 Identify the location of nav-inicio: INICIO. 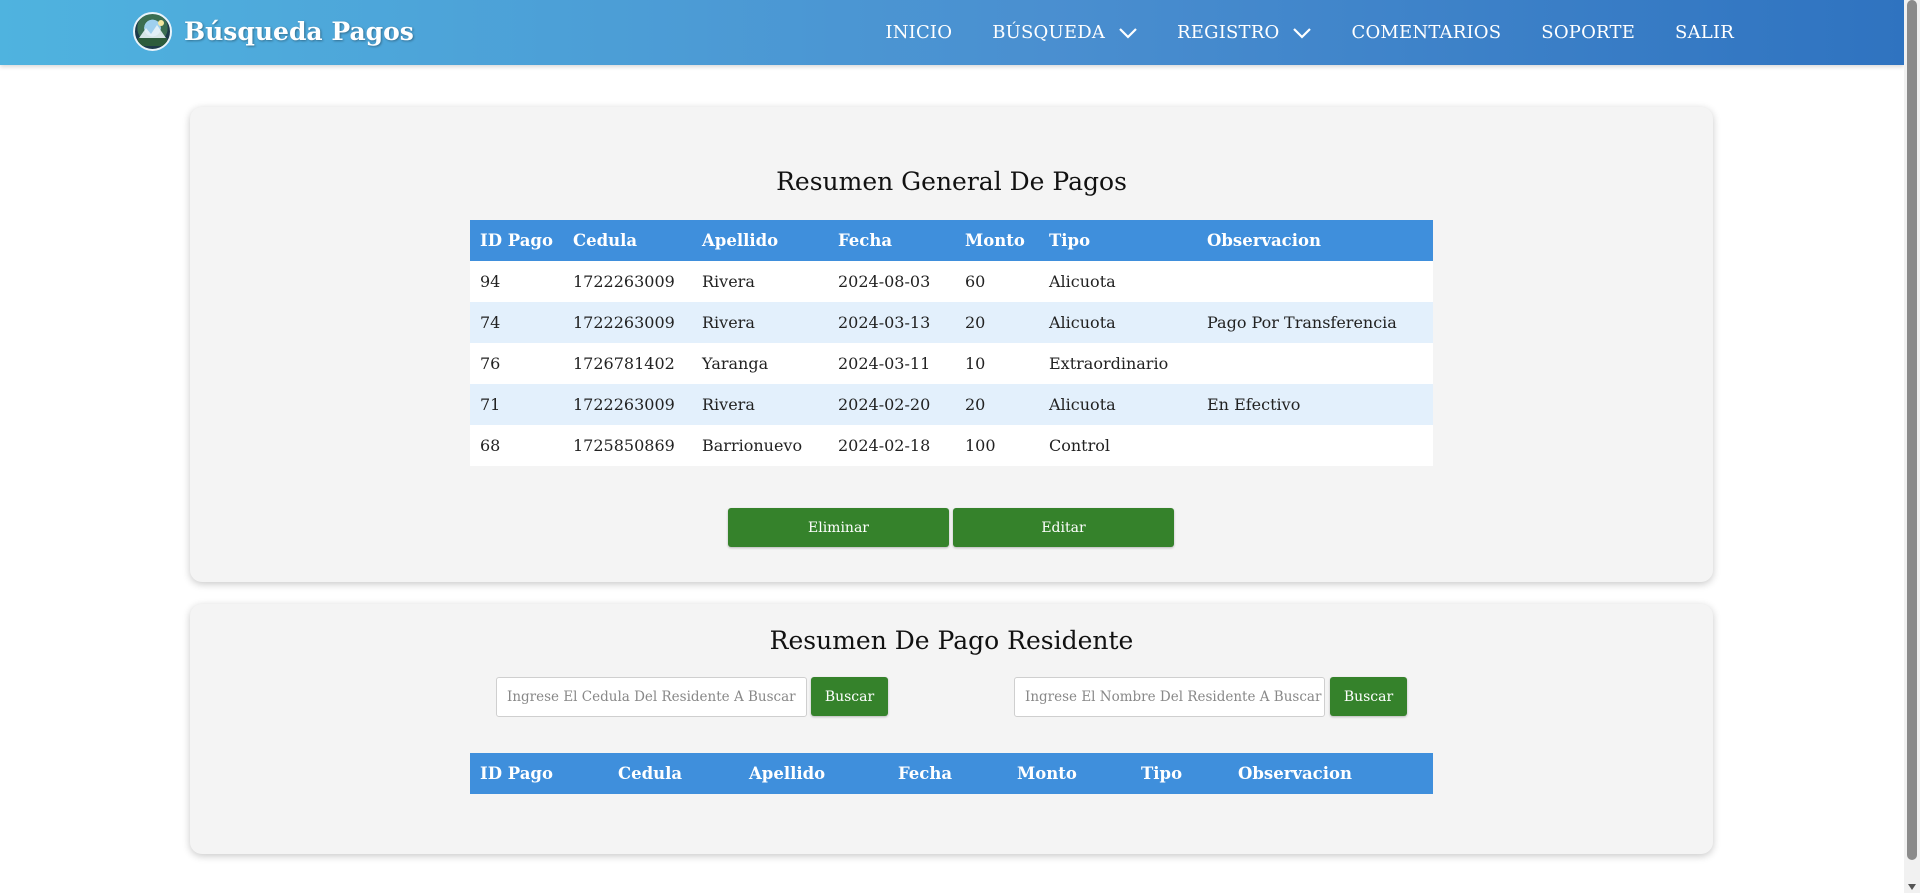
(918, 32).